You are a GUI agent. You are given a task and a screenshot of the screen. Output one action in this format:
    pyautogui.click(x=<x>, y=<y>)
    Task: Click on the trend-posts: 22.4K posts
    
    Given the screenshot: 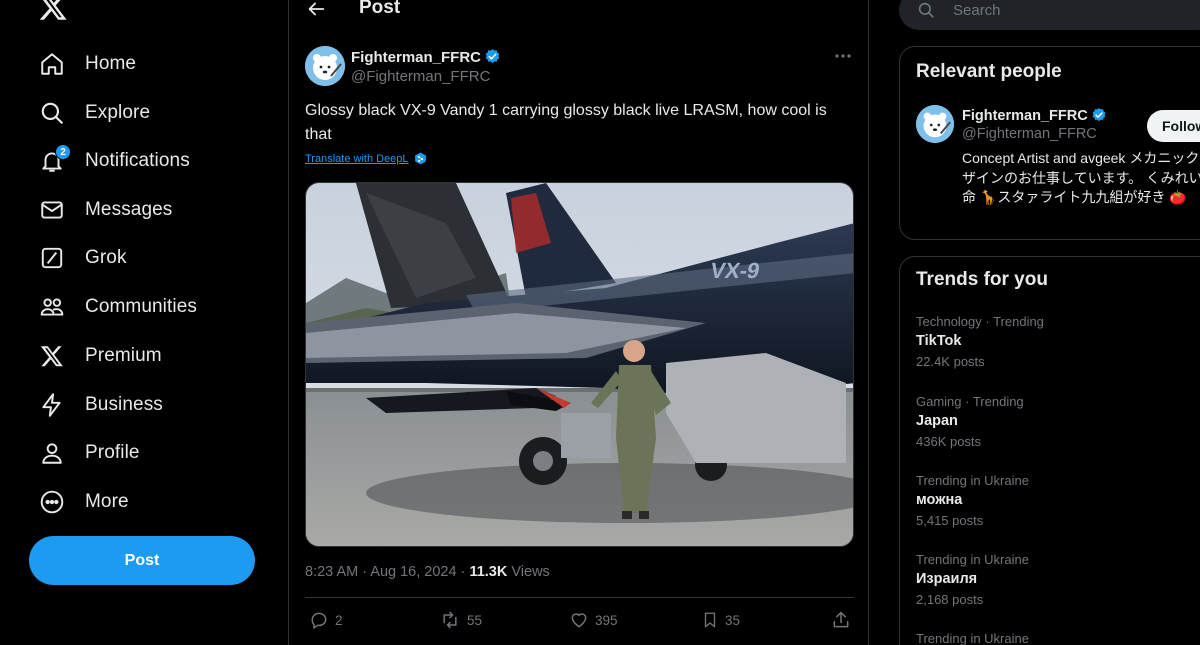 What is the action you would take?
    pyautogui.click(x=950, y=361)
    